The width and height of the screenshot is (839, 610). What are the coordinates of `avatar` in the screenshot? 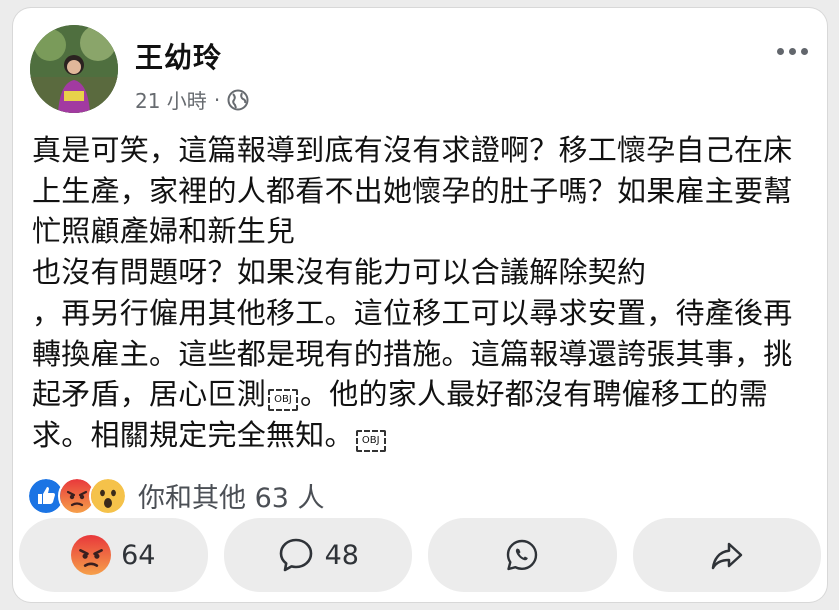 It's located at (74, 69).